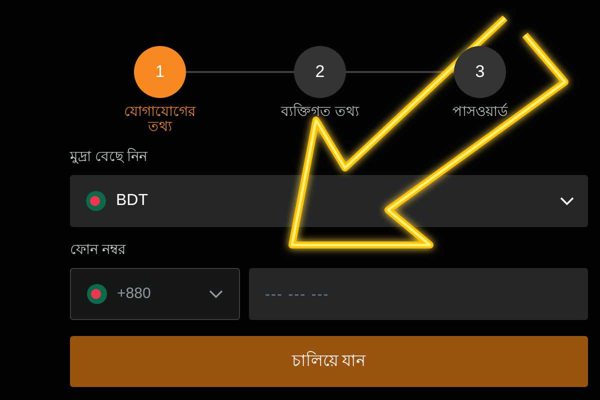 This screenshot has height=400, width=600. What do you see at coordinates (320, 72) in the screenshot?
I see `step-circle: 2` at bounding box center [320, 72].